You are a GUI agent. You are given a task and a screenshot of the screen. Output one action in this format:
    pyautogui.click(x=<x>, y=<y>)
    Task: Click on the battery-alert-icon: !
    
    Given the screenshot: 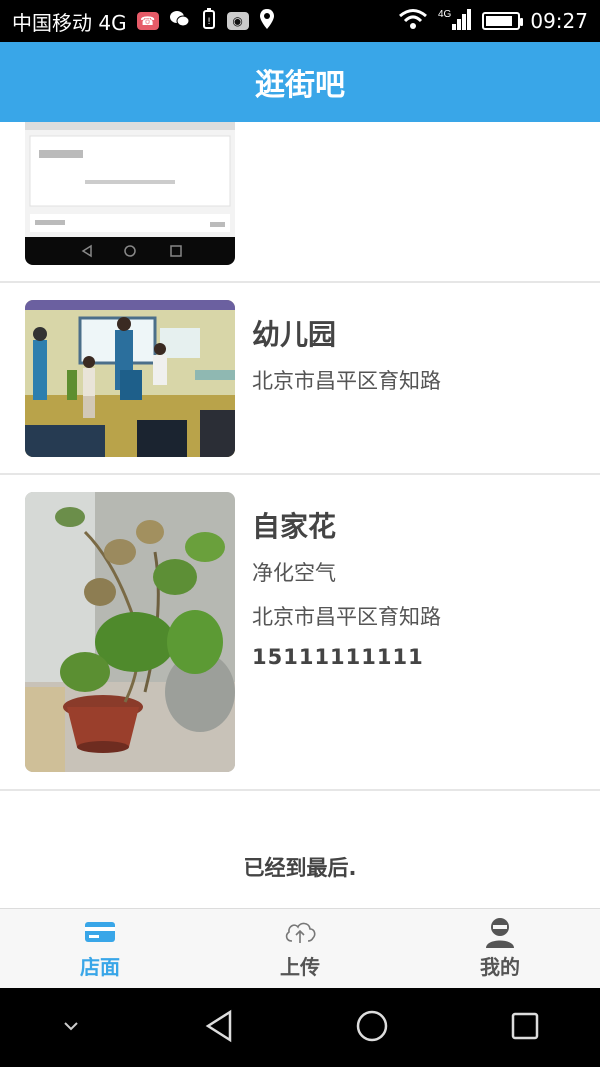 What is the action you would take?
    pyautogui.click(x=209, y=21)
    